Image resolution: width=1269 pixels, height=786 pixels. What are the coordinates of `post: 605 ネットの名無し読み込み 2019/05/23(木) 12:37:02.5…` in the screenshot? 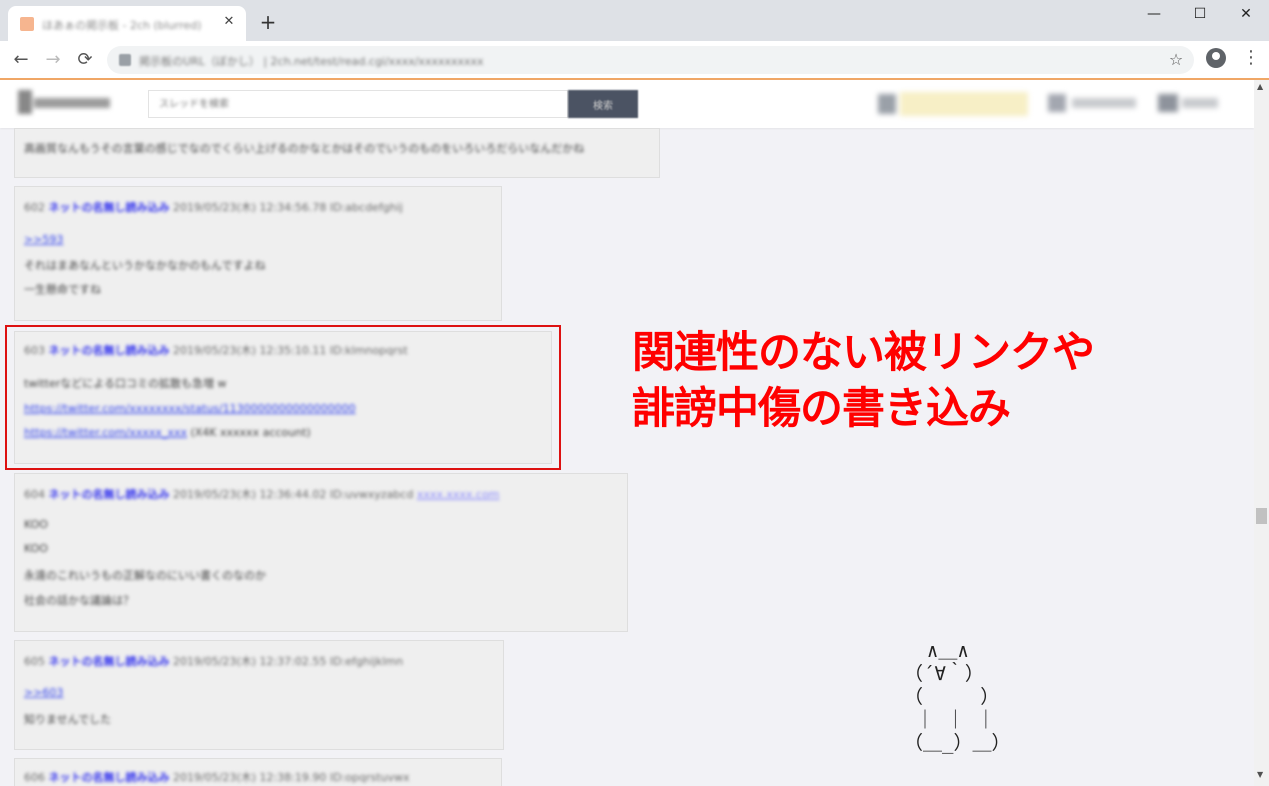 It's located at (259, 695).